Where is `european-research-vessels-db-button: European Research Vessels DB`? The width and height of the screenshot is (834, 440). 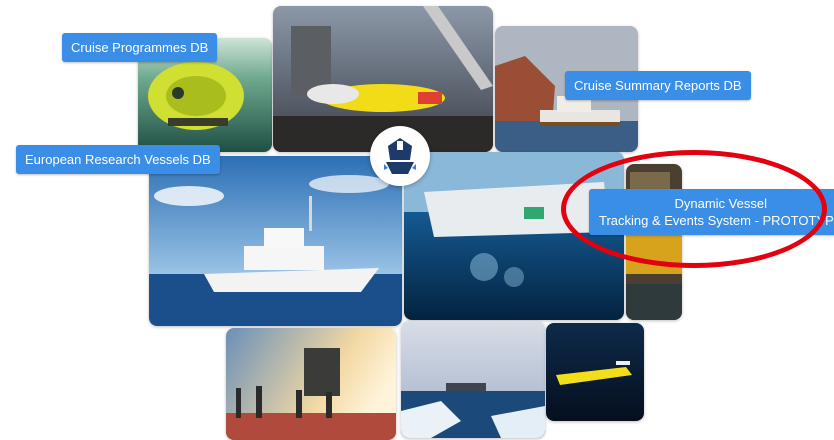
european-research-vessels-db-button: European Research Vessels DB is located at coordinates (118, 159).